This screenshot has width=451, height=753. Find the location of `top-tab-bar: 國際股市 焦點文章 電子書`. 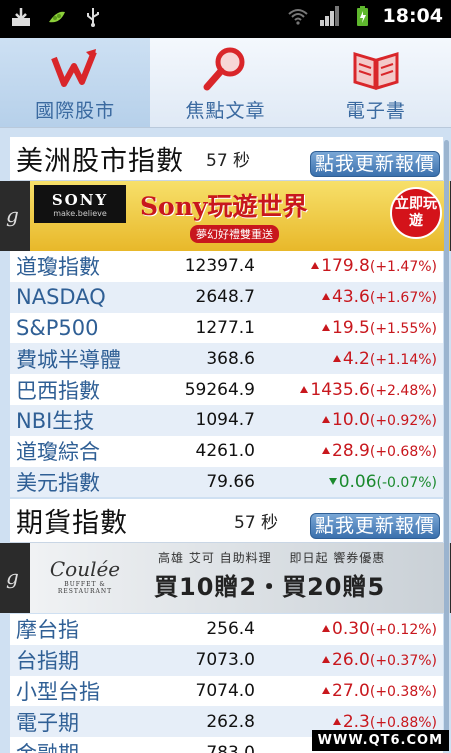

top-tab-bar: 國際股市 焦點文章 電子書 is located at coordinates (225, 83).